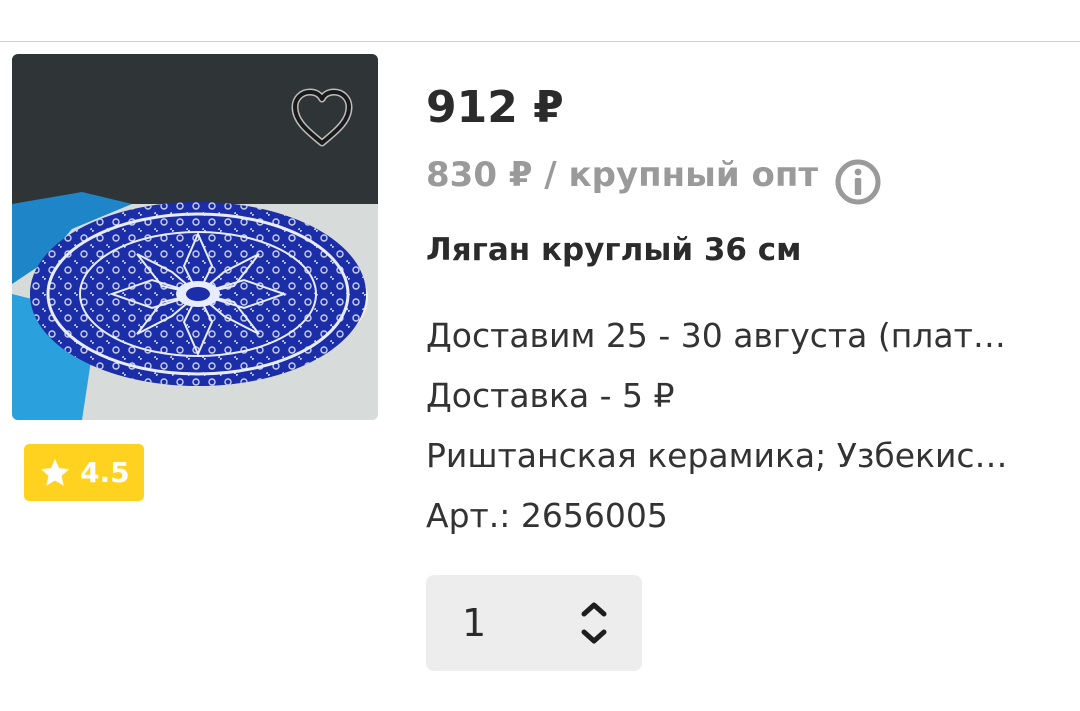  What do you see at coordinates (540, 41) in the screenshot?
I see `top-divider` at bounding box center [540, 41].